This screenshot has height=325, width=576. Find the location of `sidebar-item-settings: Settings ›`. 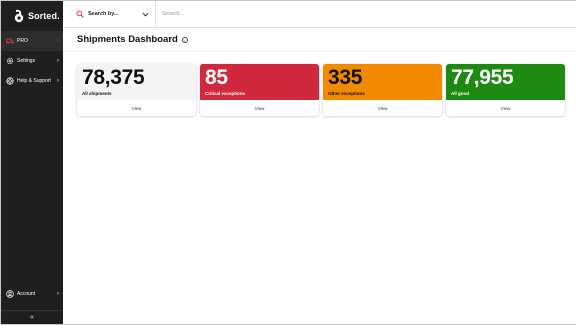

sidebar-item-settings: Settings › is located at coordinates (32, 61).